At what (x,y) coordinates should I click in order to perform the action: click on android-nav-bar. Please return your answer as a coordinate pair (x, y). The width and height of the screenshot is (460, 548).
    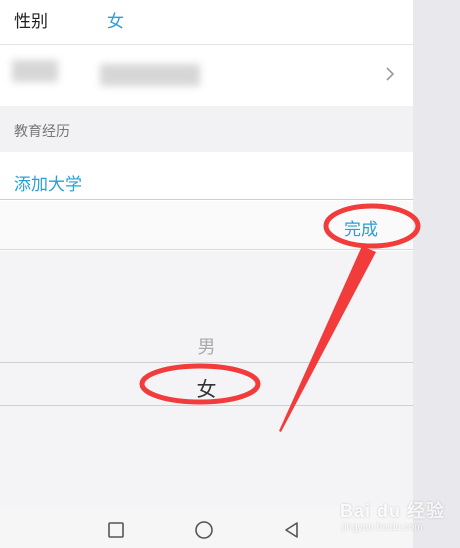
    Looking at the image, I should click on (206, 527).